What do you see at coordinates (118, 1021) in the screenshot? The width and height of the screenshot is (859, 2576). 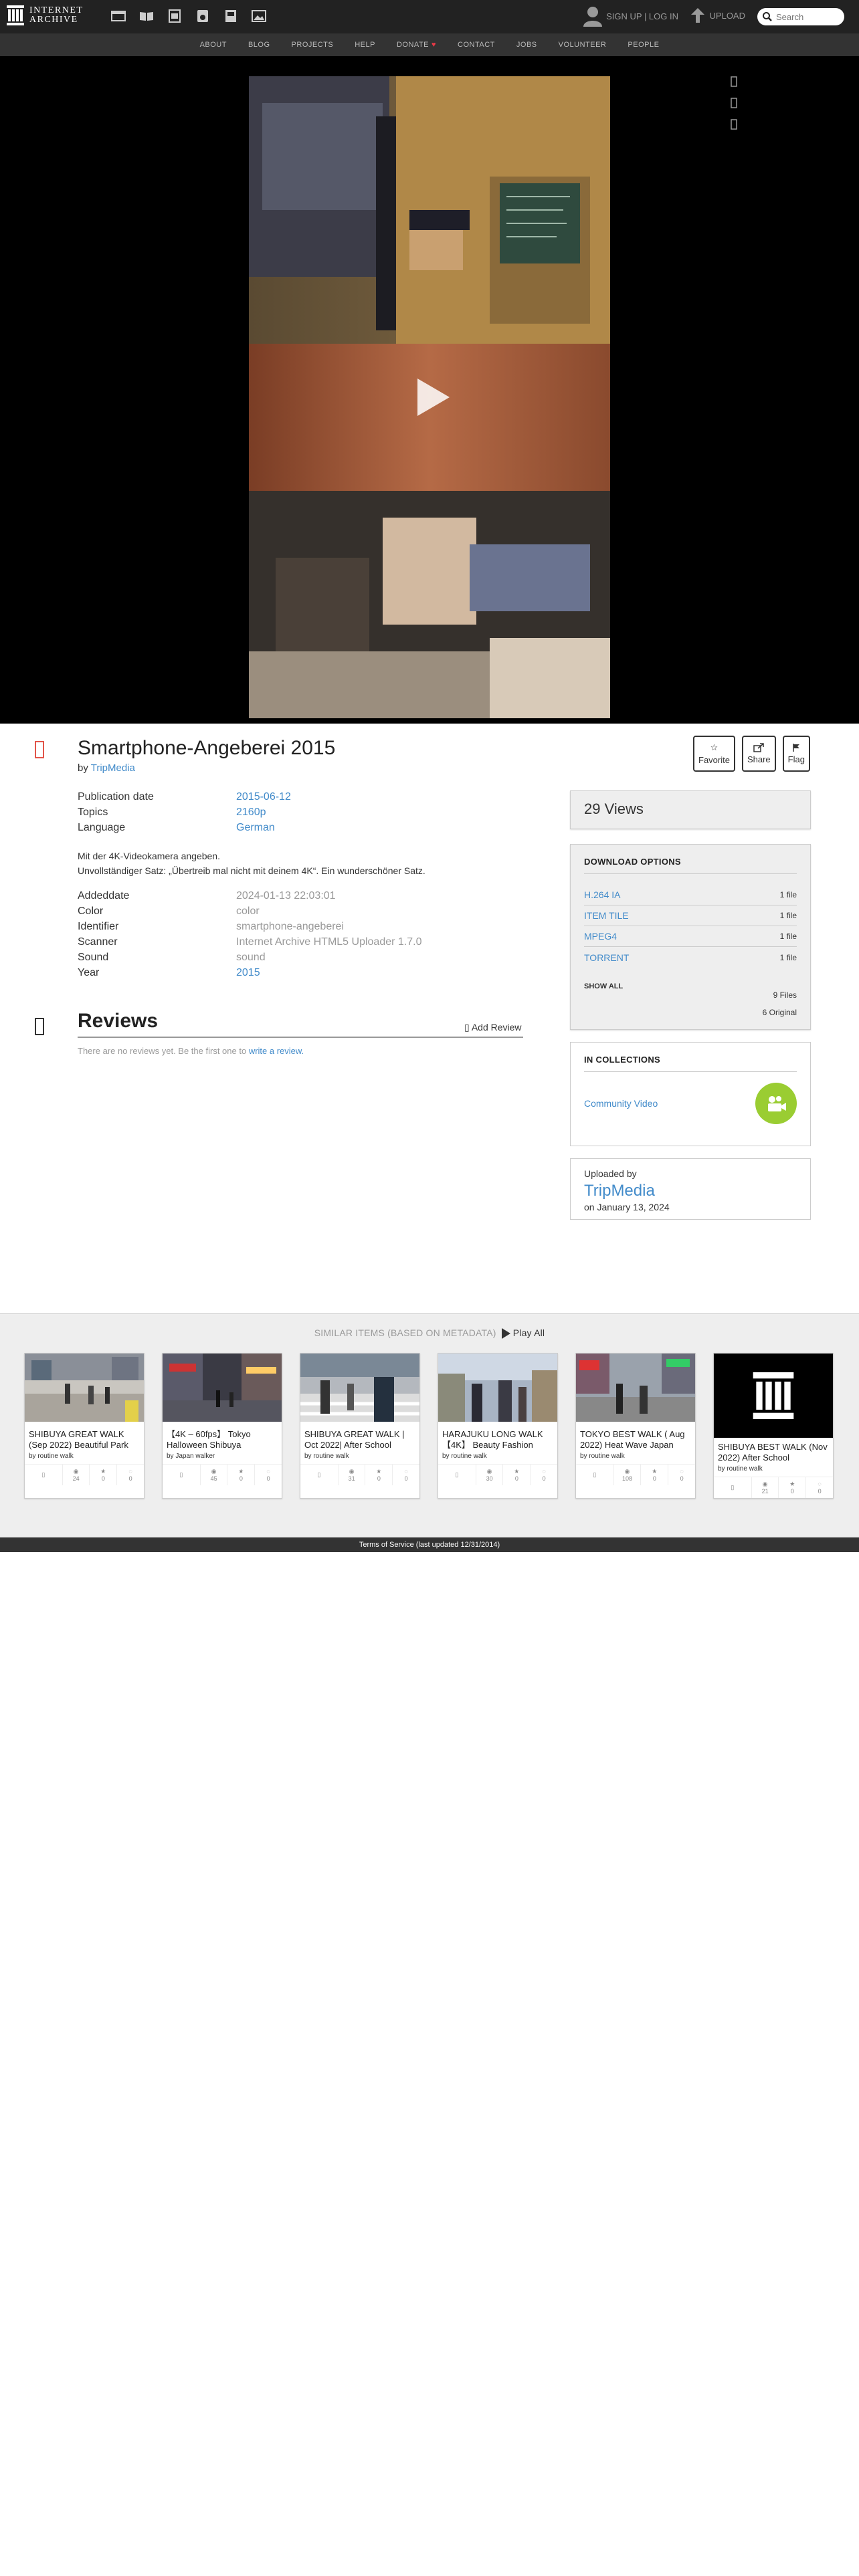 I see `reviews-heading: Reviews` at bounding box center [118, 1021].